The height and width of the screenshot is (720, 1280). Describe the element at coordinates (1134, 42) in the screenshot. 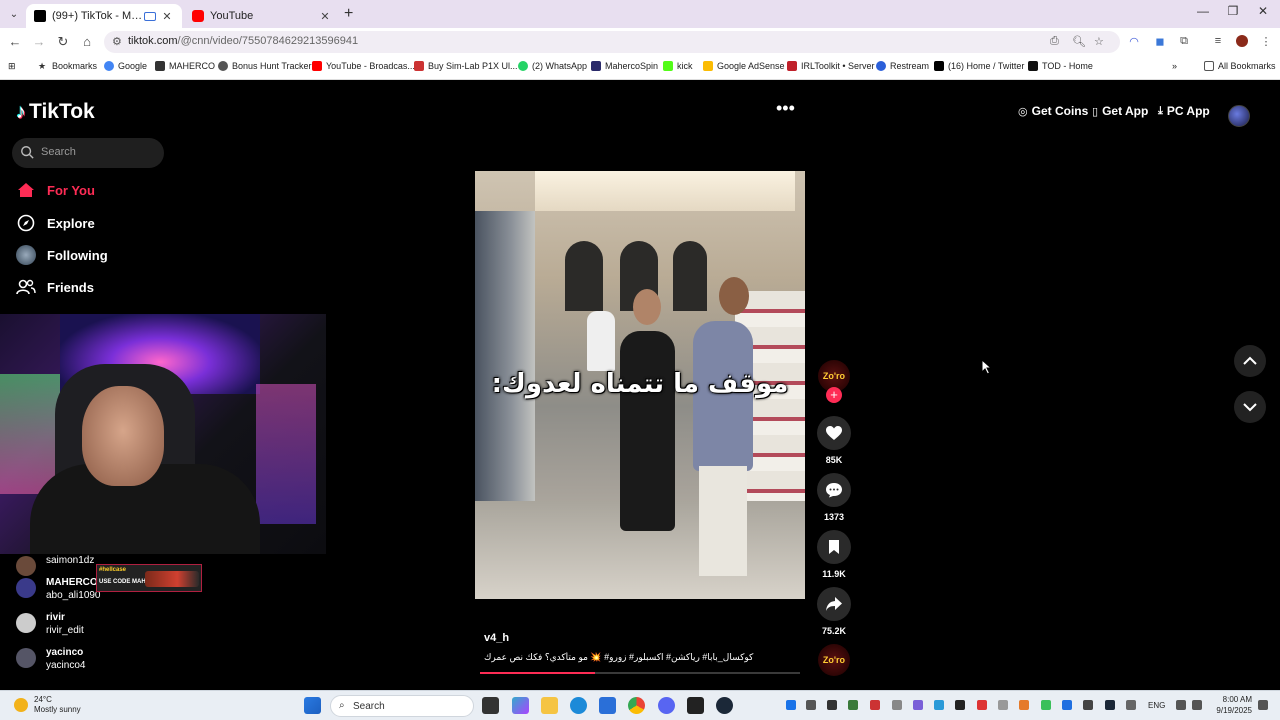

I see `extension-icon: ◠` at that location.